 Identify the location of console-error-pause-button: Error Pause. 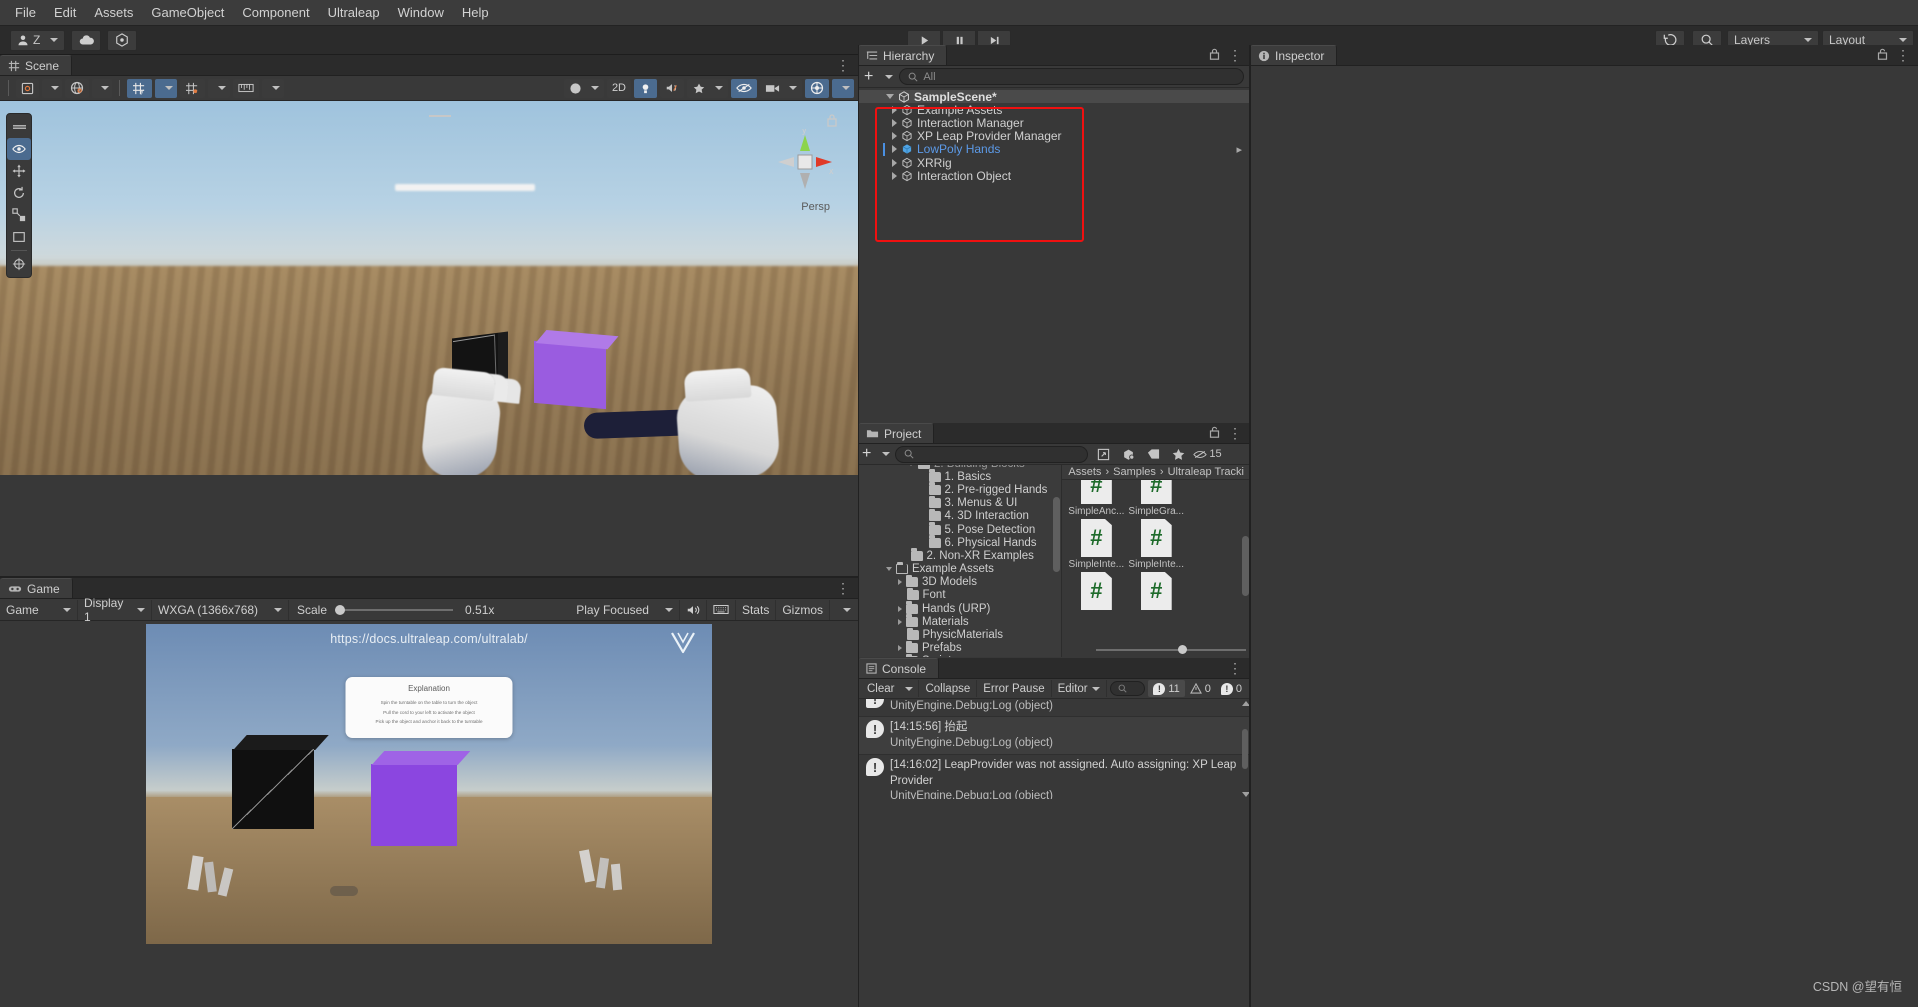
(1014, 688).